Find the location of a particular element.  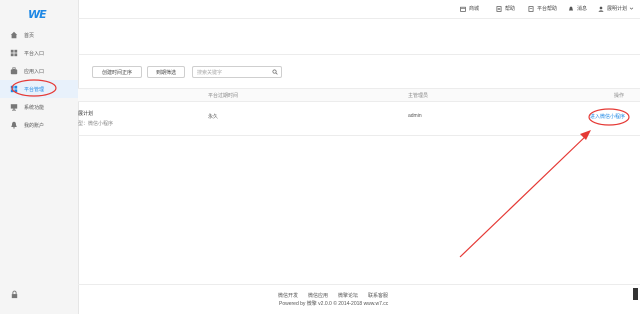

sidebar-item-app-entry: 应用入口 is located at coordinates (39, 71).